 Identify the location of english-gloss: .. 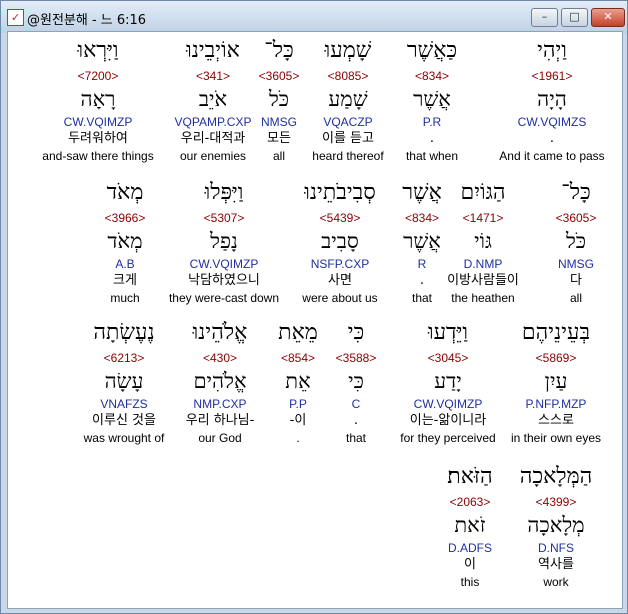
(298, 438).